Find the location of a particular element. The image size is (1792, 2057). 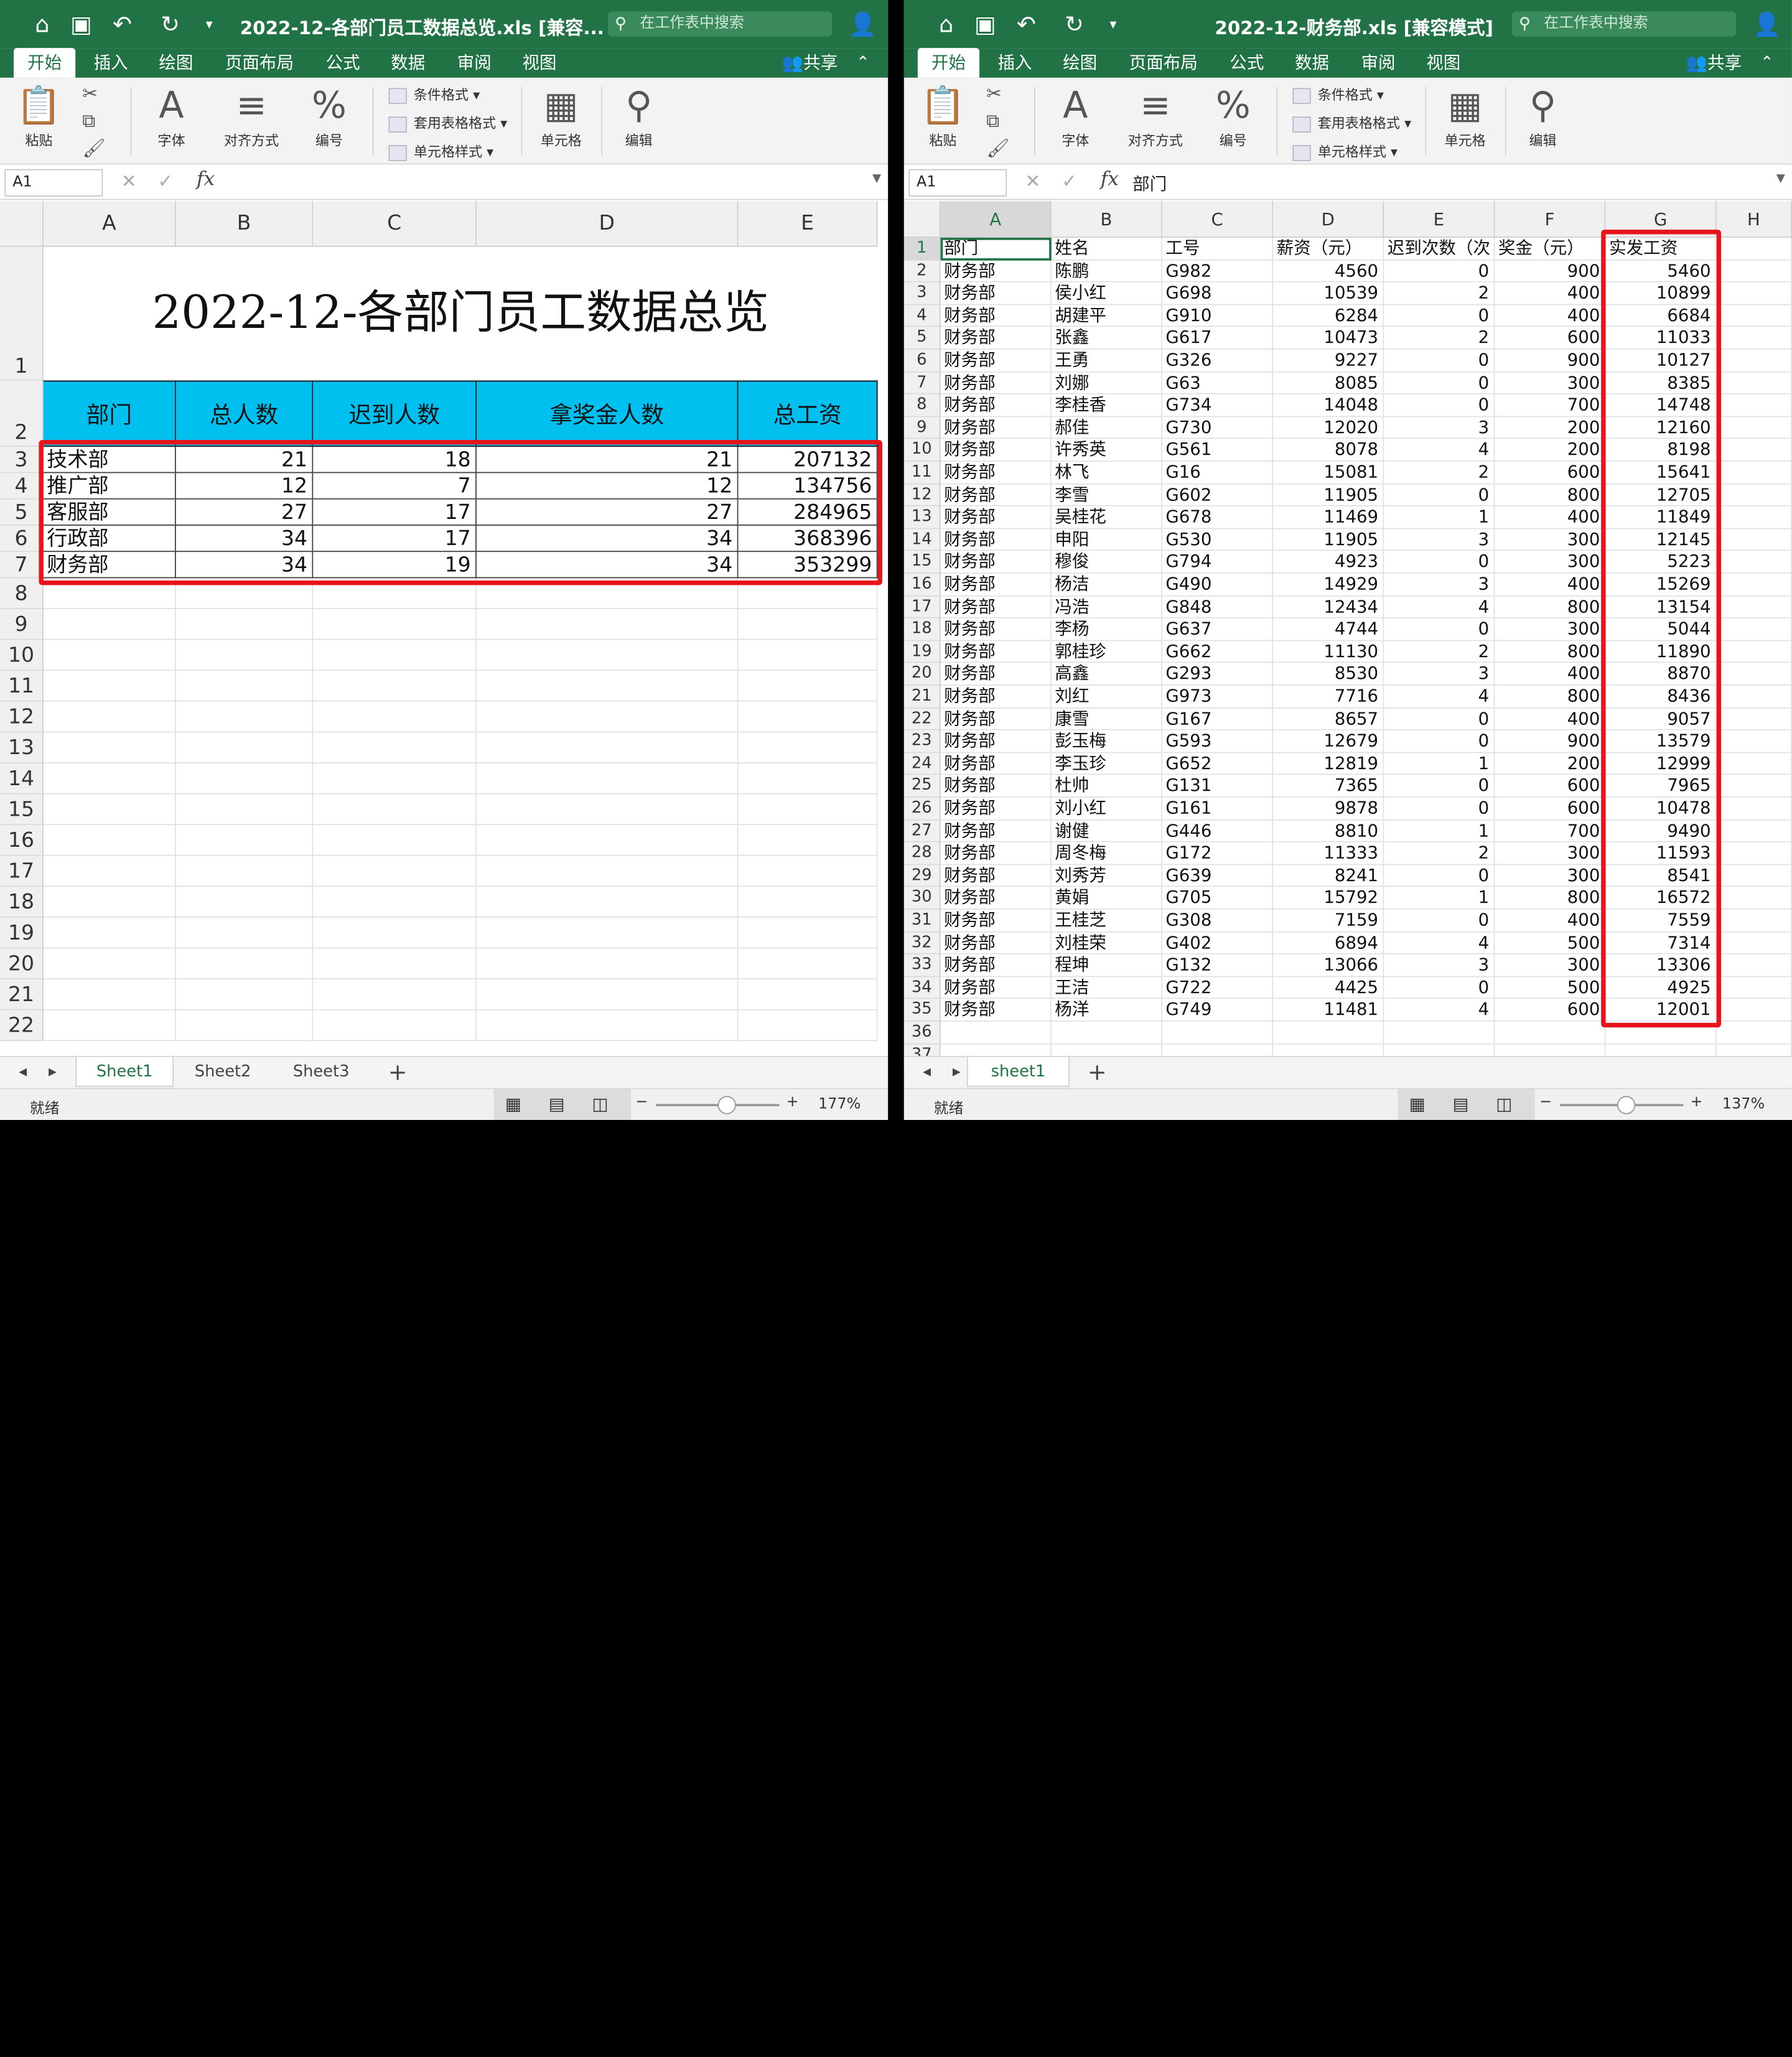

cell-style-button: 单元格样式 ▾ is located at coordinates (440, 151).